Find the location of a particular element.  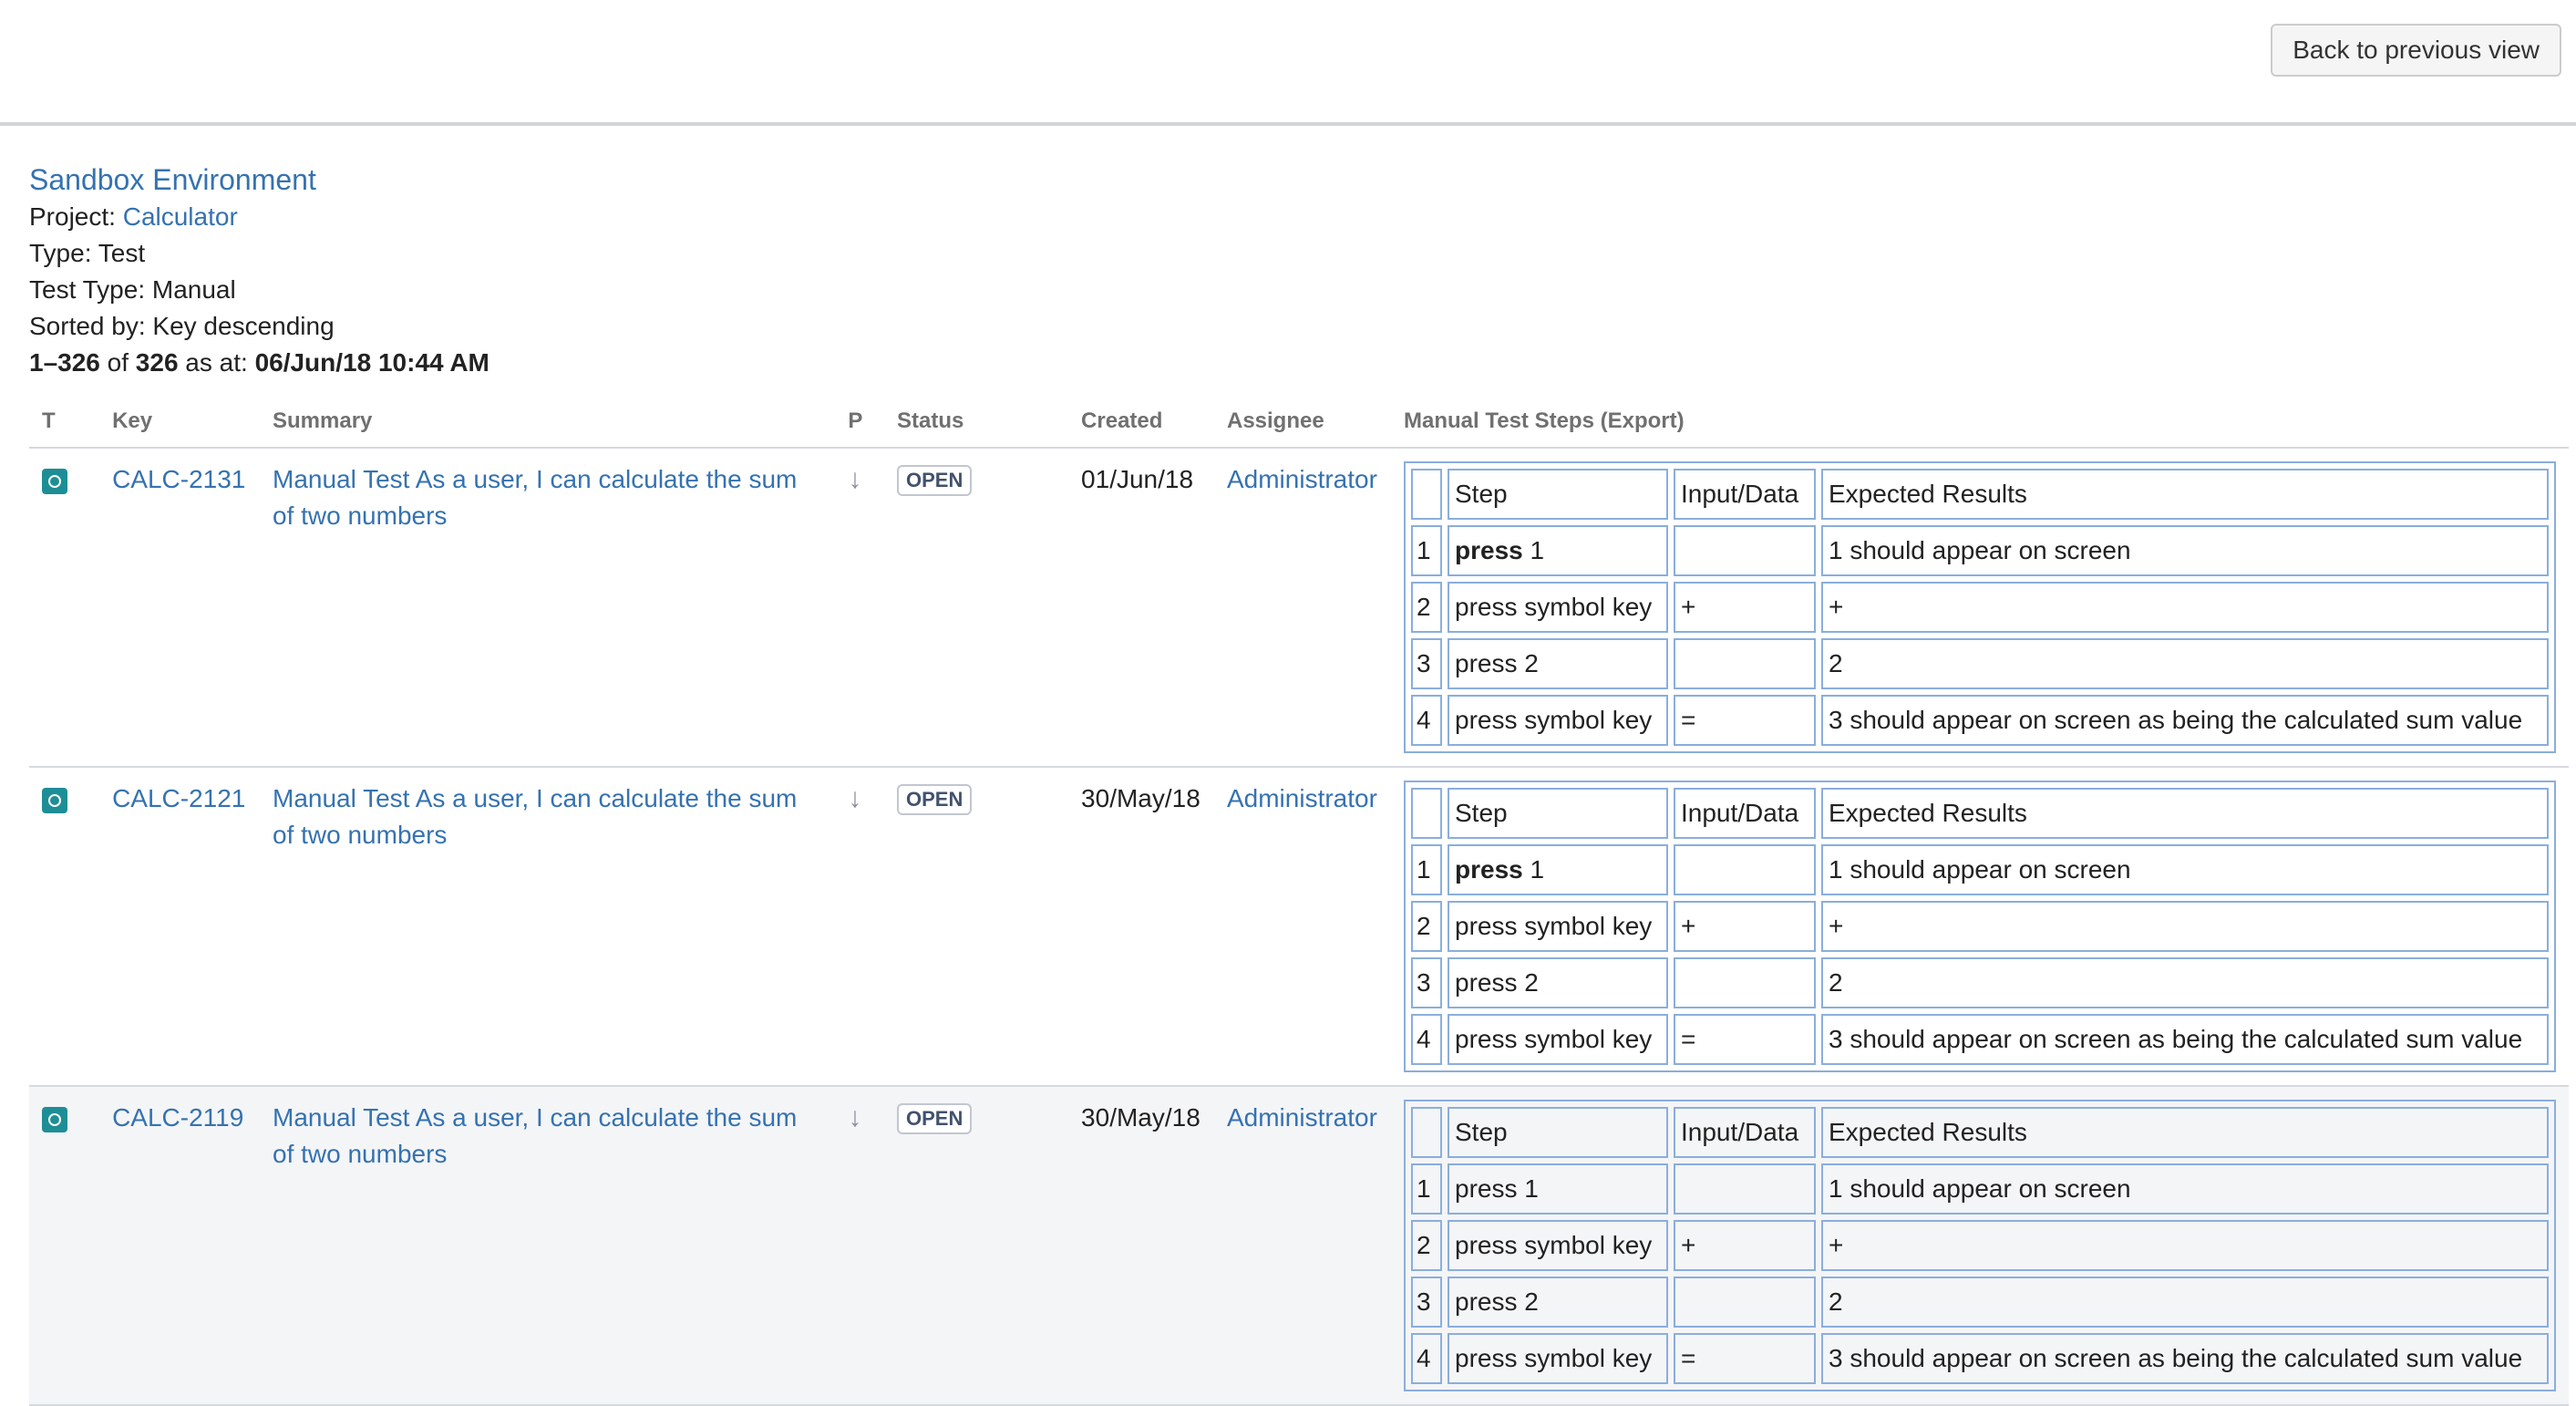

column-header-key: Key is located at coordinates (179, 425).